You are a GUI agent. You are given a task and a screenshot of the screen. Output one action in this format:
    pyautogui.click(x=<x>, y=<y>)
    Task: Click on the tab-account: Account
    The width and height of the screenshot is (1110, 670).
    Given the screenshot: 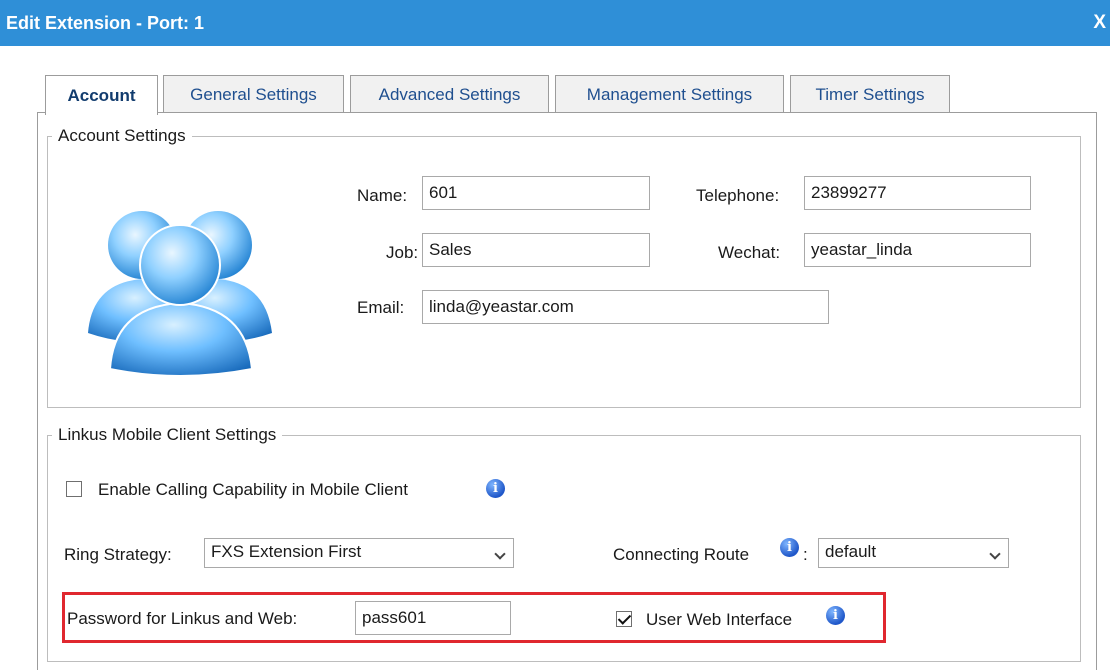 What is the action you would take?
    pyautogui.click(x=101, y=95)
    